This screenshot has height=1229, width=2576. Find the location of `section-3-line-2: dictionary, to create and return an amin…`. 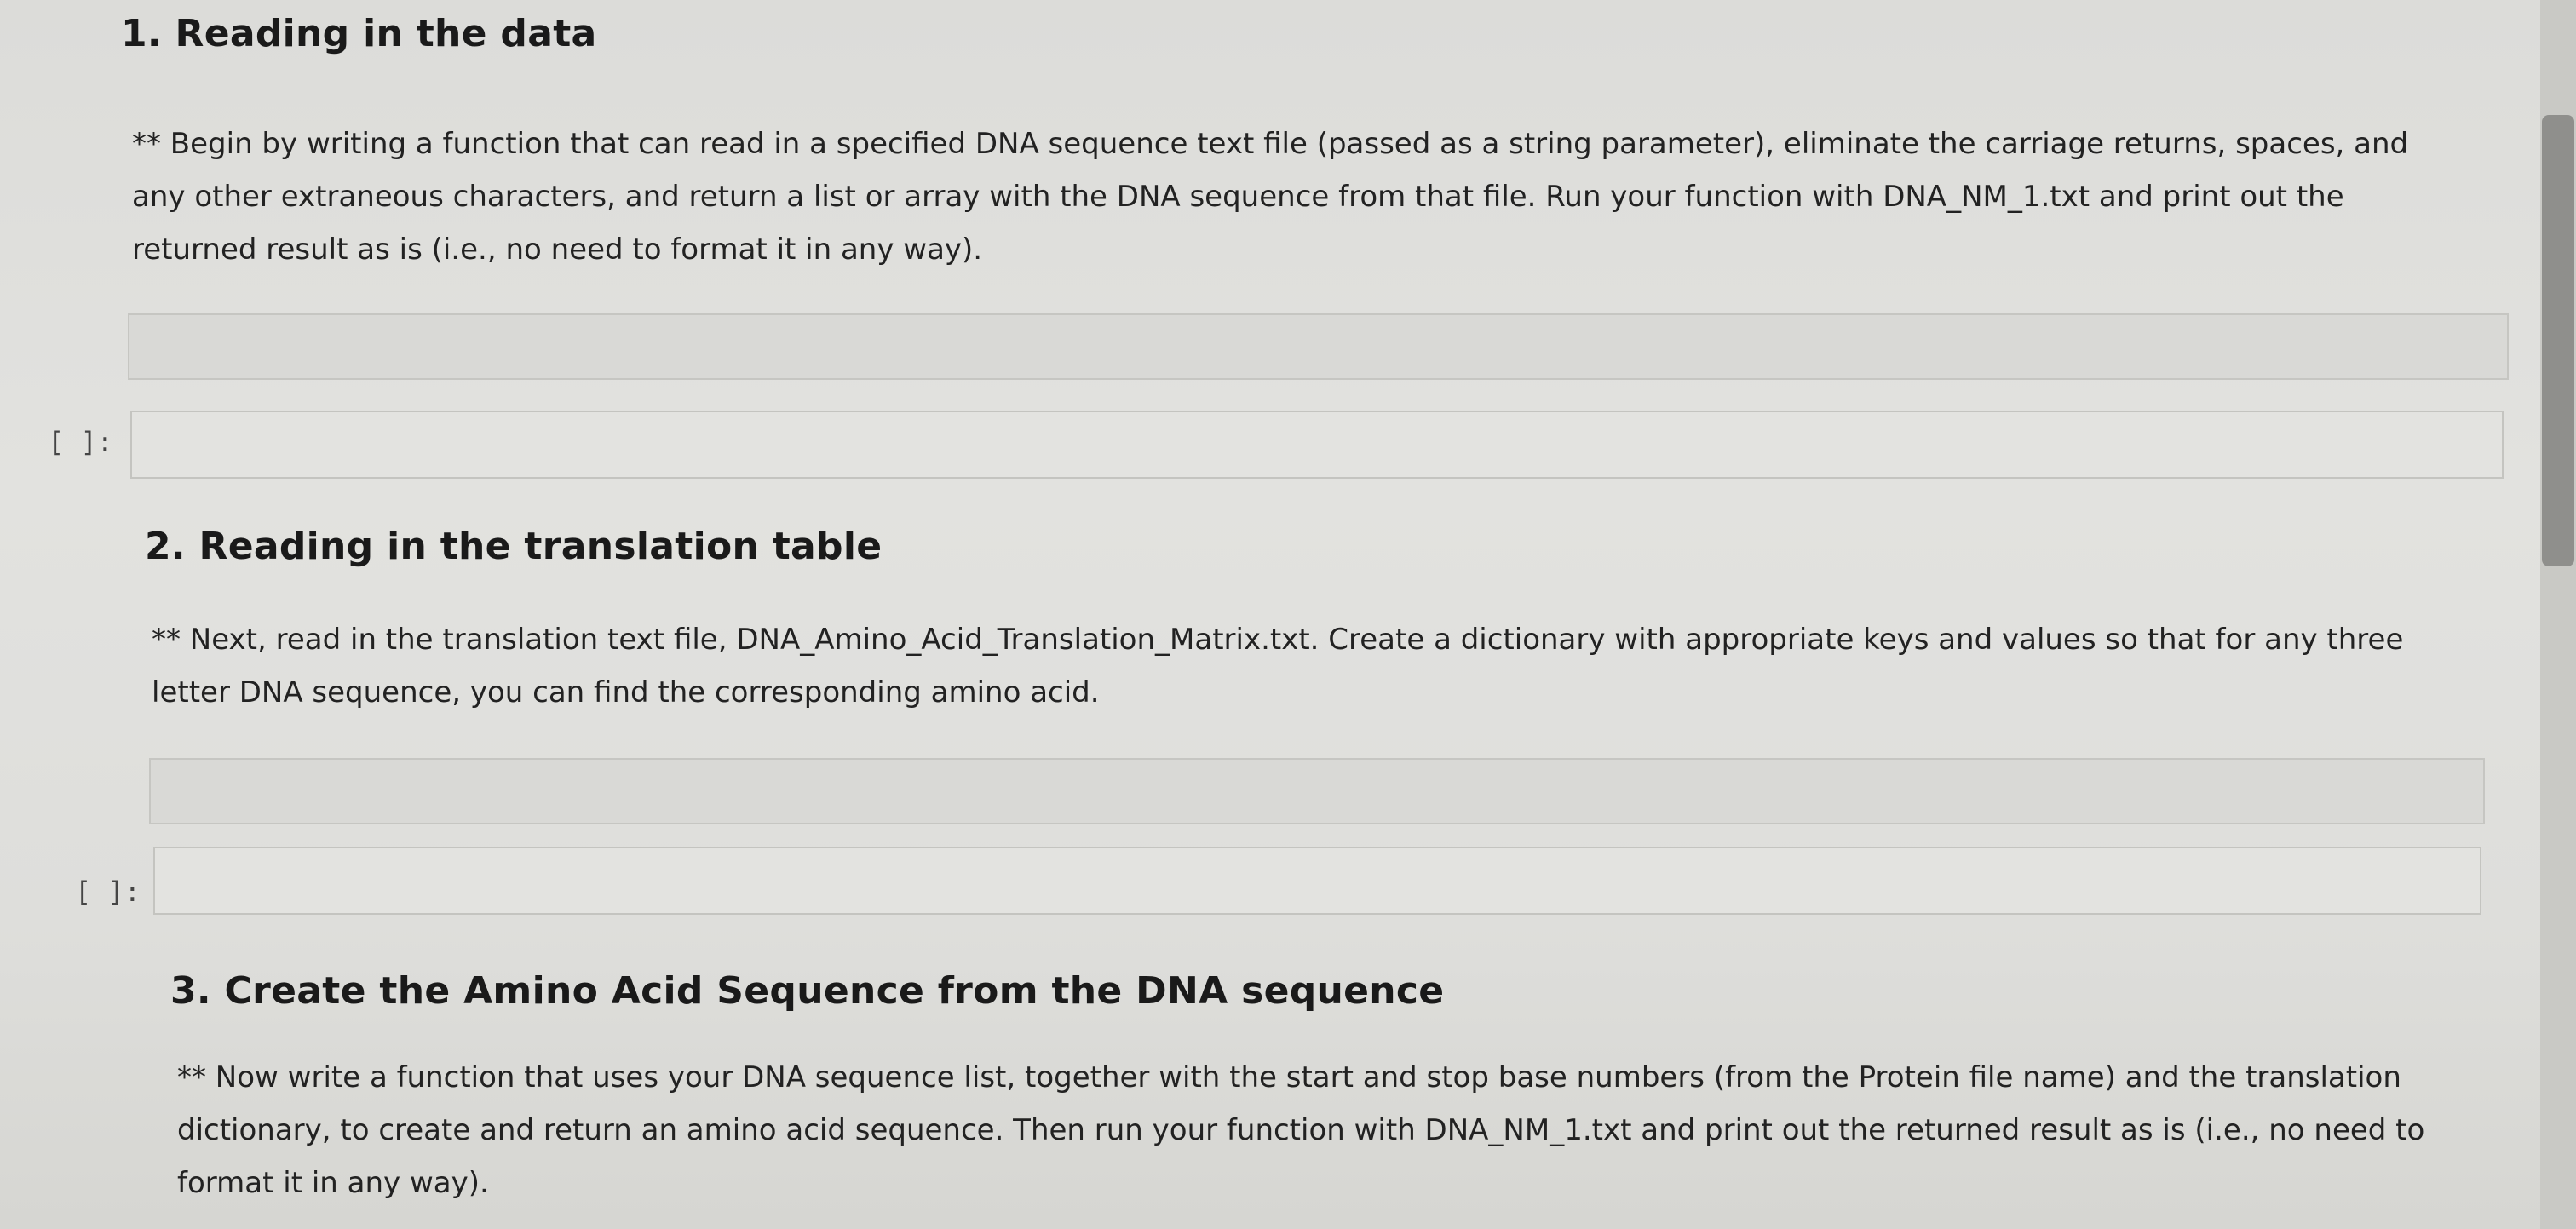

section-3-line-2: dictionary, to create and return an amin… is located at coordinates (1301, 1130).